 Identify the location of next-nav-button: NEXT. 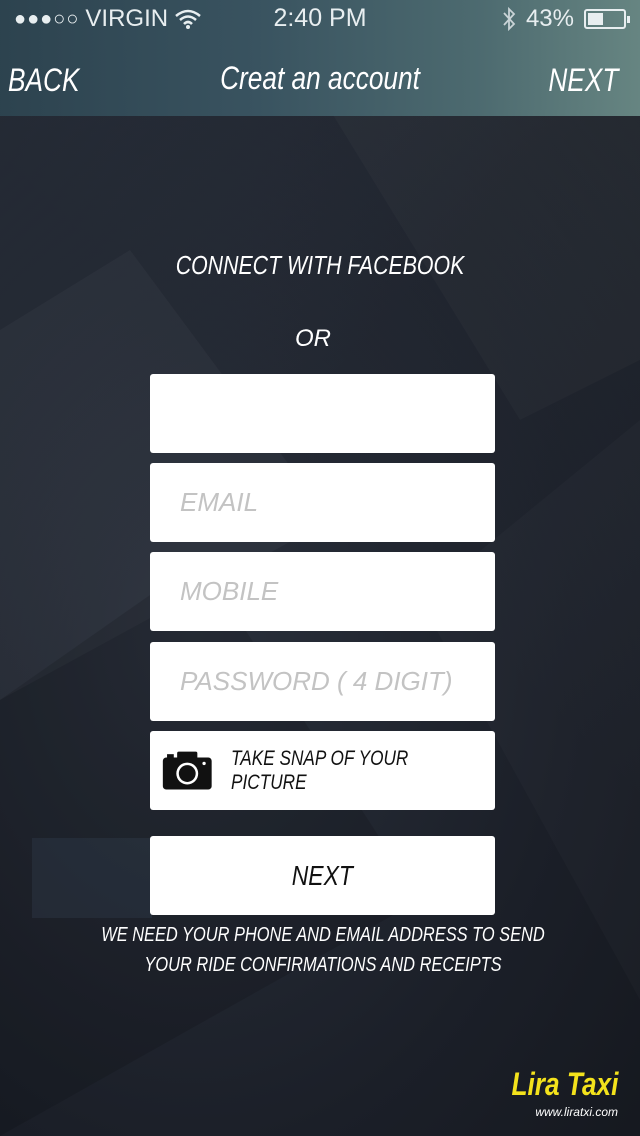
(583, 80).